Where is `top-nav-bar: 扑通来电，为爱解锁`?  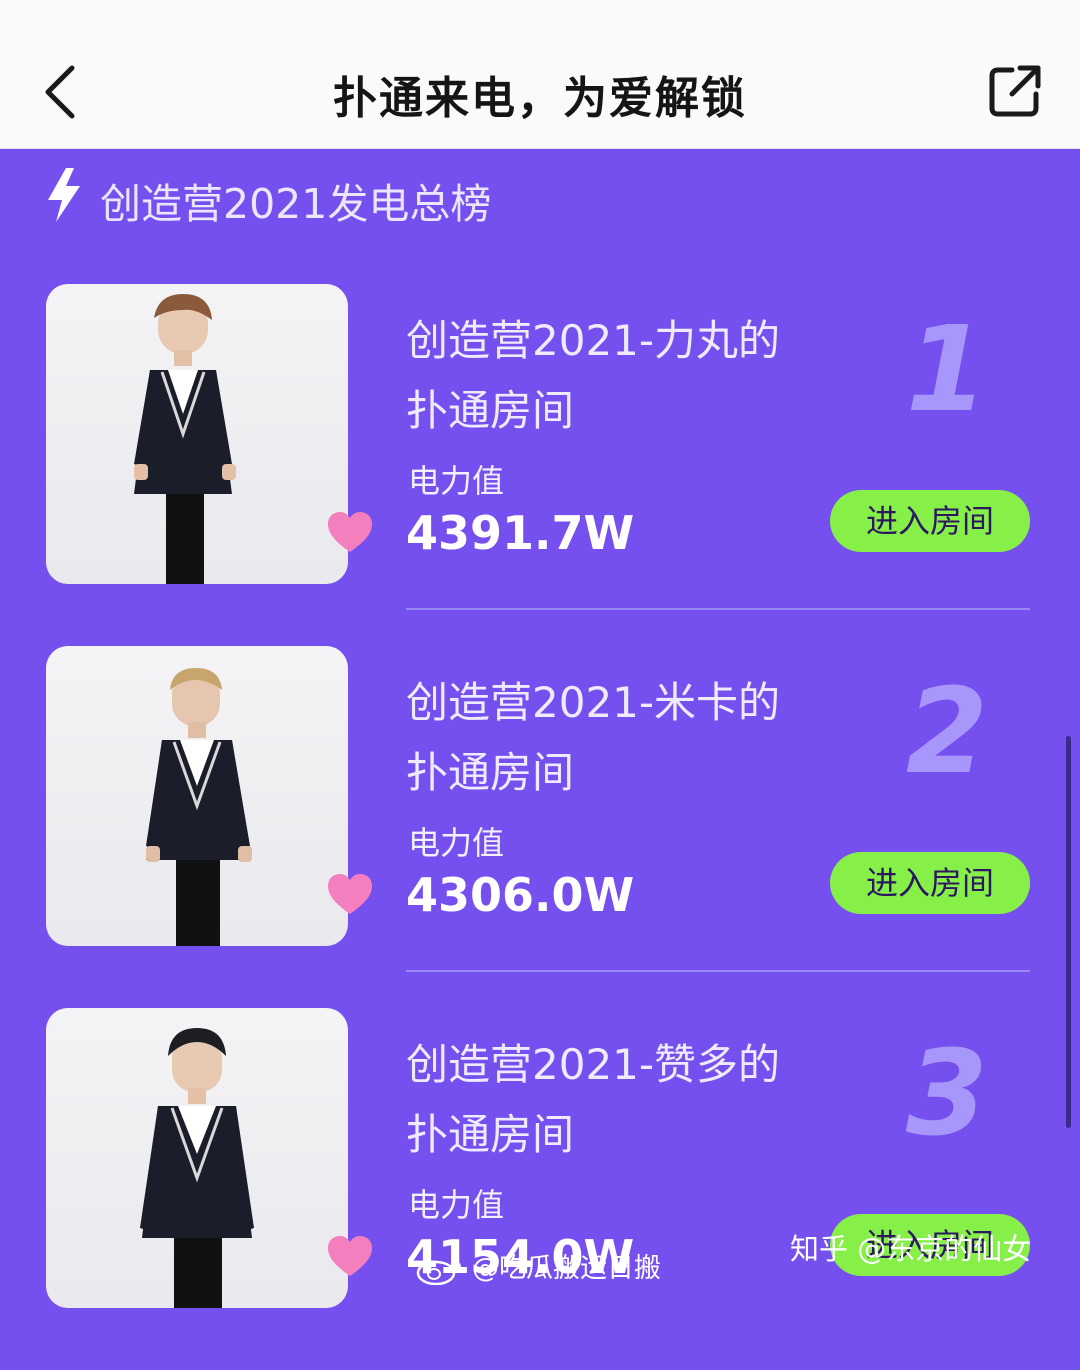 top-nav-bar: 扑通来电，为爱解锁 is located at coordinates (540, 74).